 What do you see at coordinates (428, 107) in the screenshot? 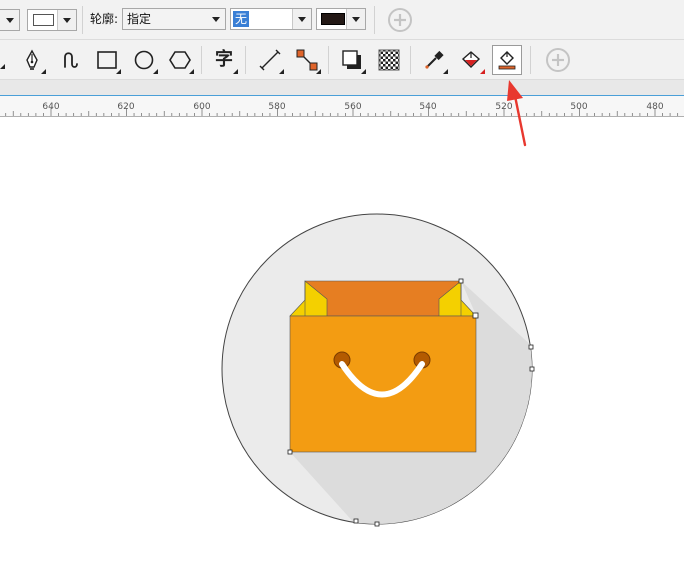
I see `ruler-label: 540` at bounding box center [428, 107].